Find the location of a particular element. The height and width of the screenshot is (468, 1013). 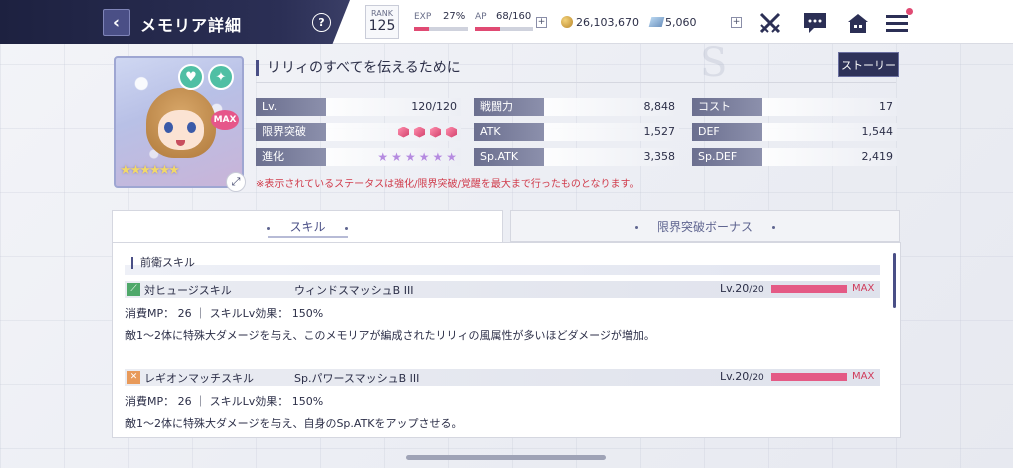

tab-bonus-label: 限界突破ボーナス is located at coordinates (705, 226).